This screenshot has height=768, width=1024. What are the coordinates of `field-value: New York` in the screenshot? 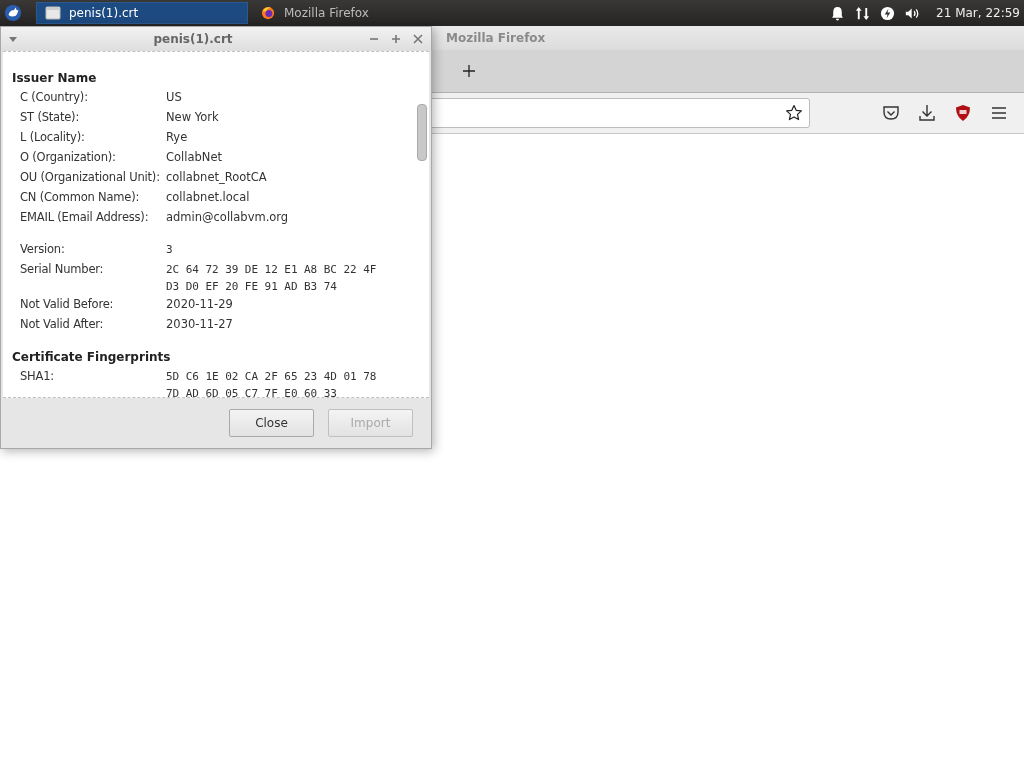 It's located at (193, 117).